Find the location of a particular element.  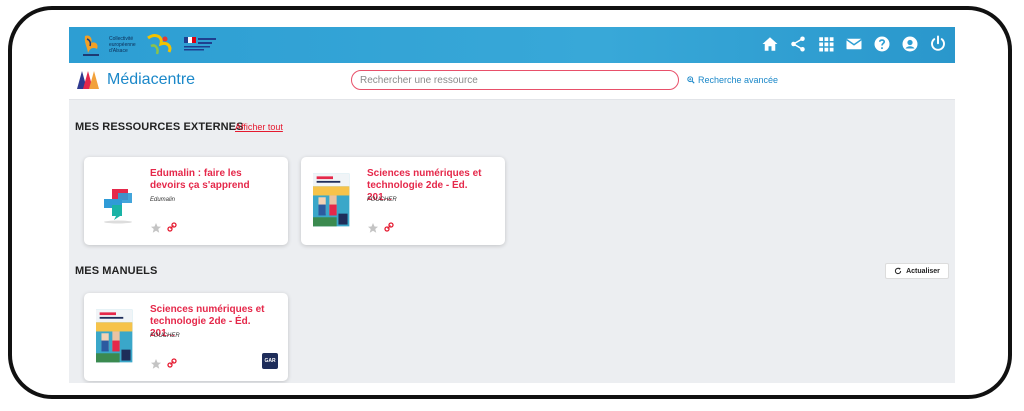

app-title: Médiacentre is located at coordinates (151, 79).